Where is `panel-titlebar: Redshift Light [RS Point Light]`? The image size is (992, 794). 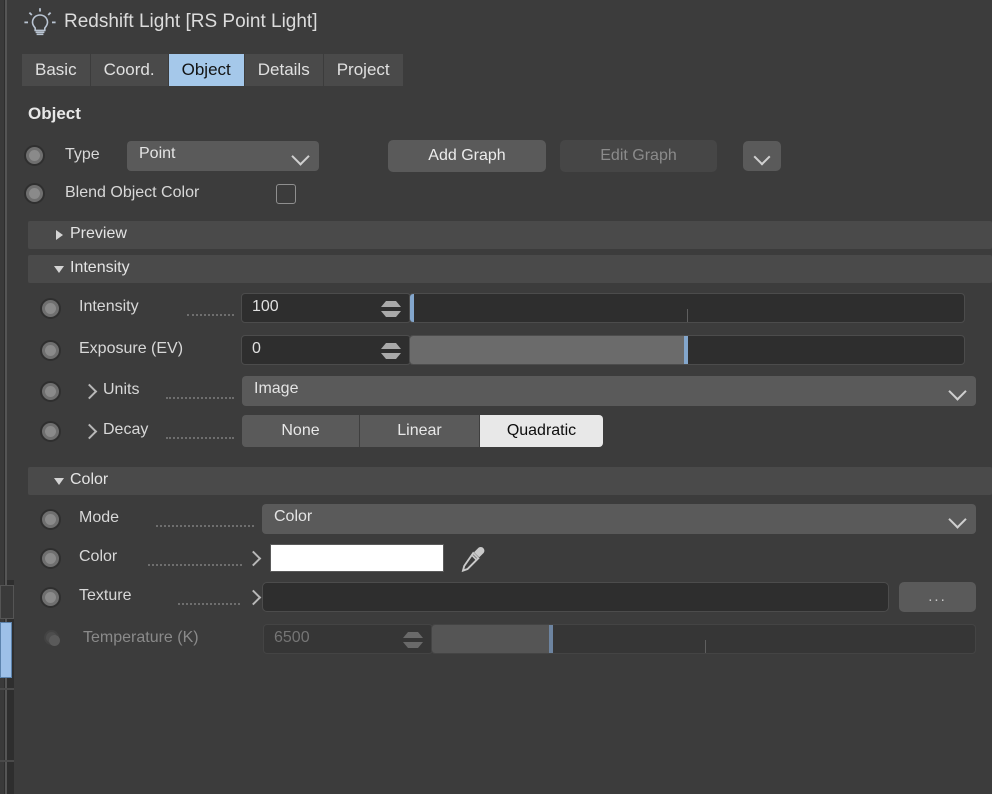 panel-titlebar: Redshift Light [RS Point Light] is located at coordinates (503, 23).